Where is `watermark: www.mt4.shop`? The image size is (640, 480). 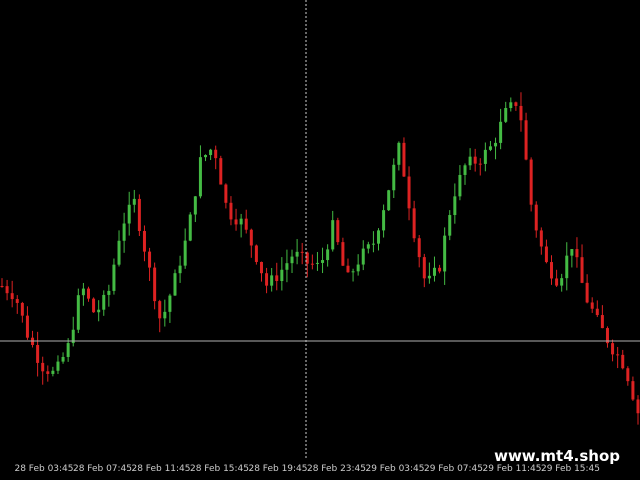 watermark: www.mt4.shop is located at coordinates (557, 456).